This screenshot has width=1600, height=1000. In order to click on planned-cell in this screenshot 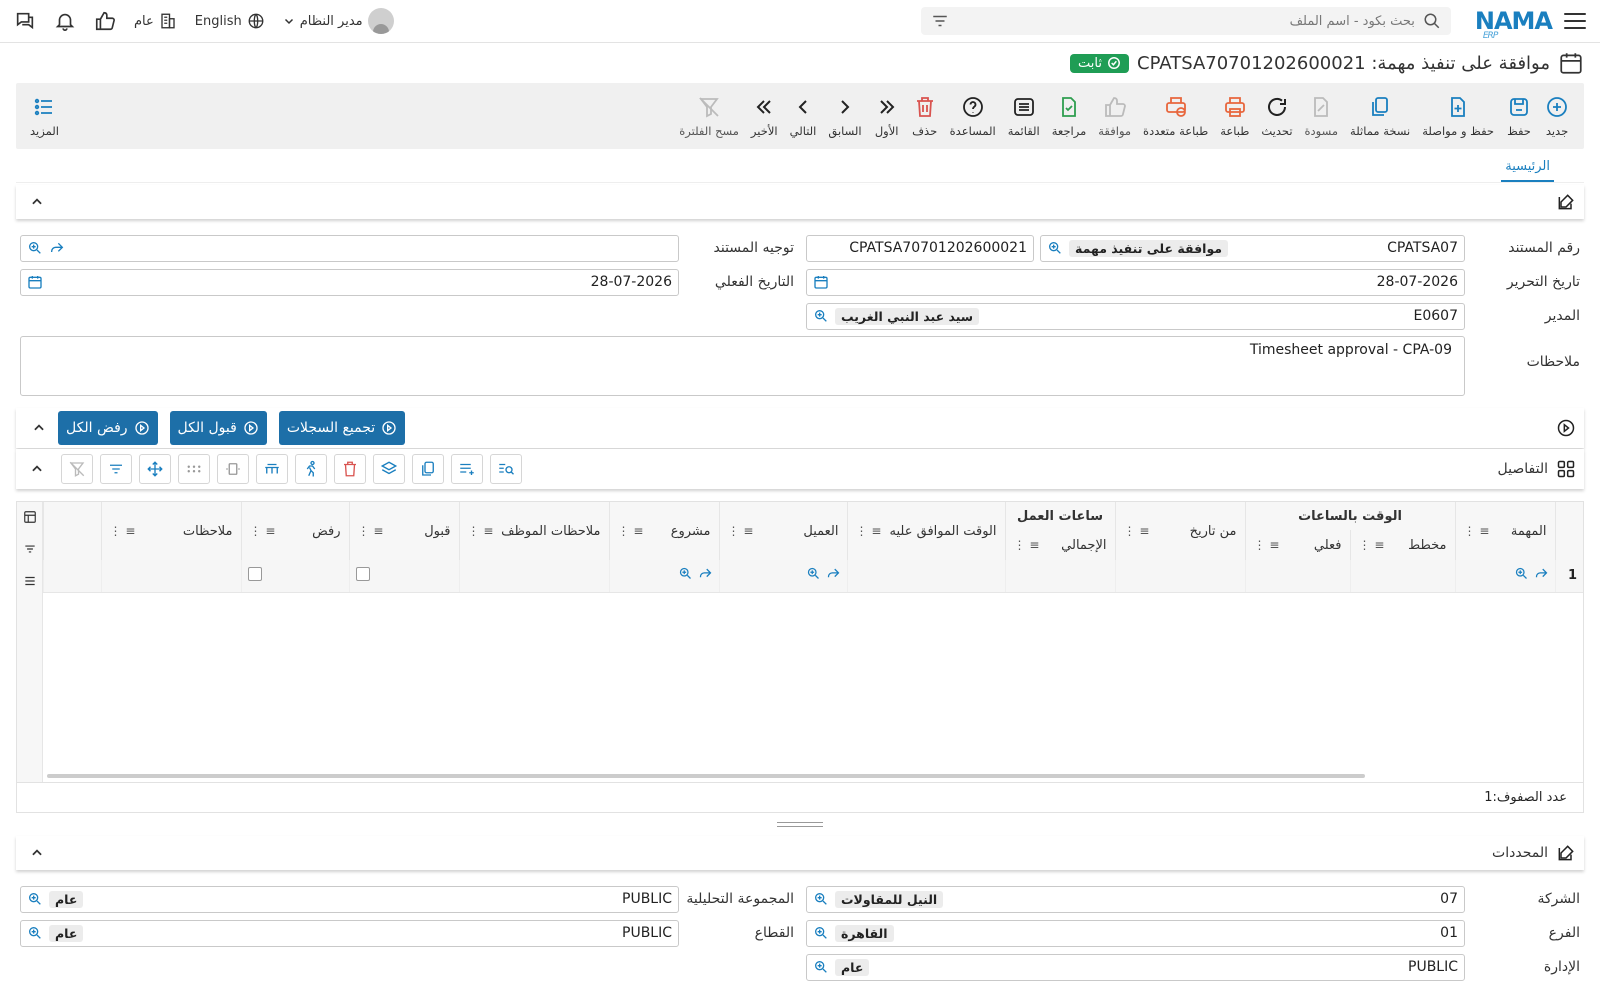, I will do `click(1402, 576)`.